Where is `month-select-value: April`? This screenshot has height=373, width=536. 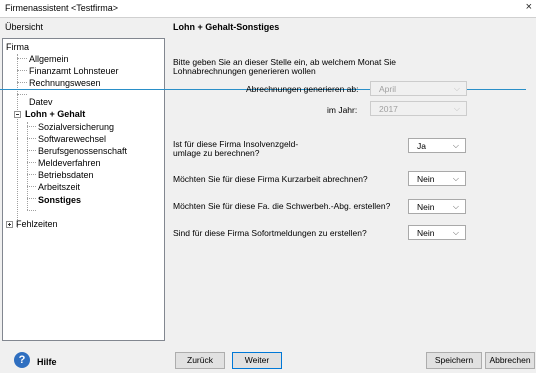
month-select-value: April is located at coordinates (388, 89).